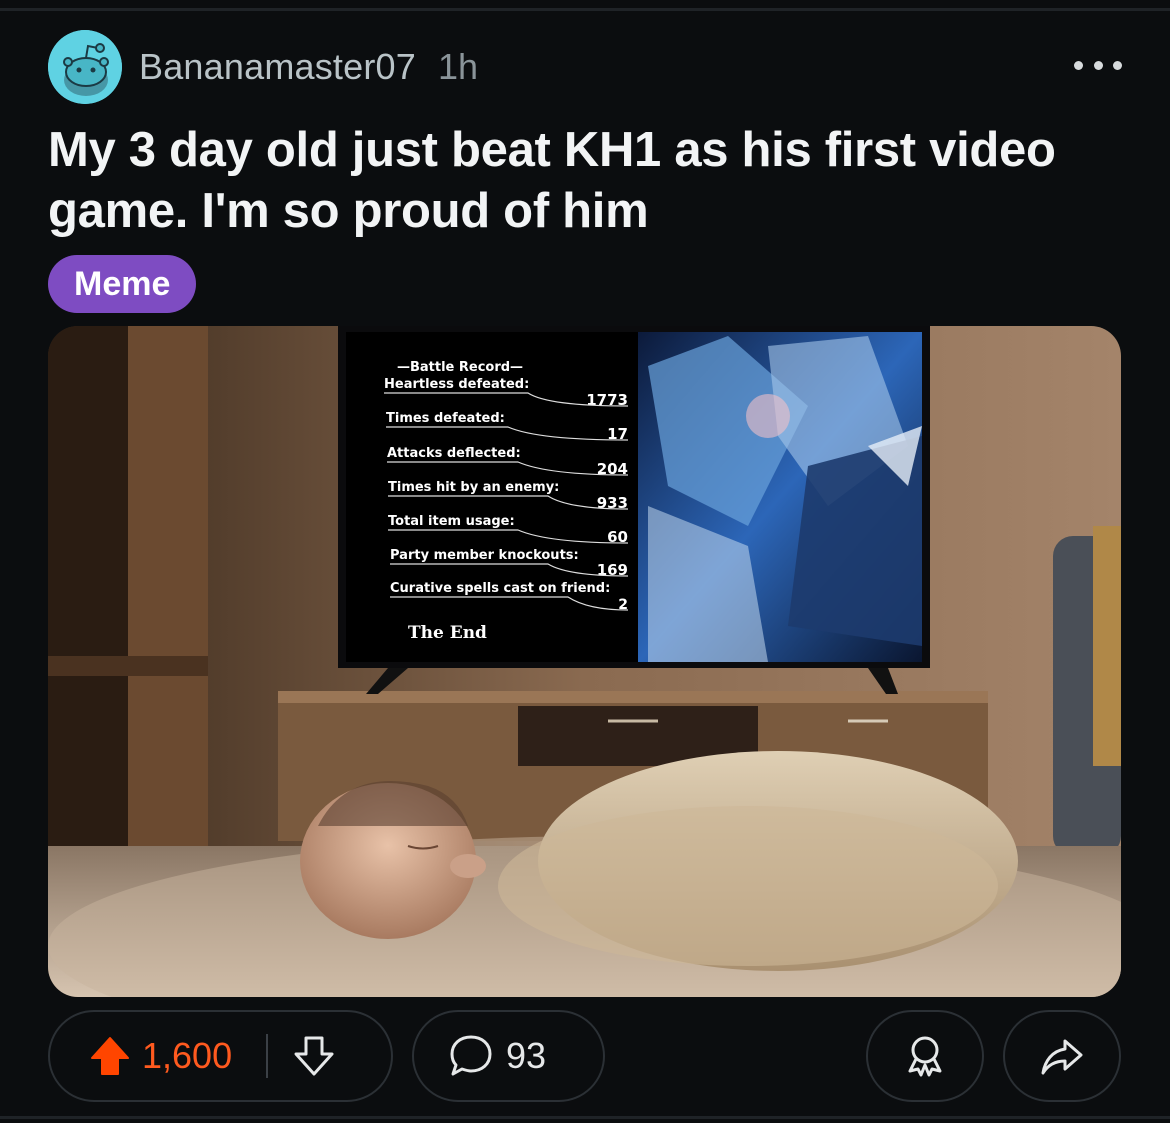  What do you see at coordinates (473, 487) in the screenshot?
I see `record-label-3: Times hit by an enemy:` at bounding box center [473, 487].